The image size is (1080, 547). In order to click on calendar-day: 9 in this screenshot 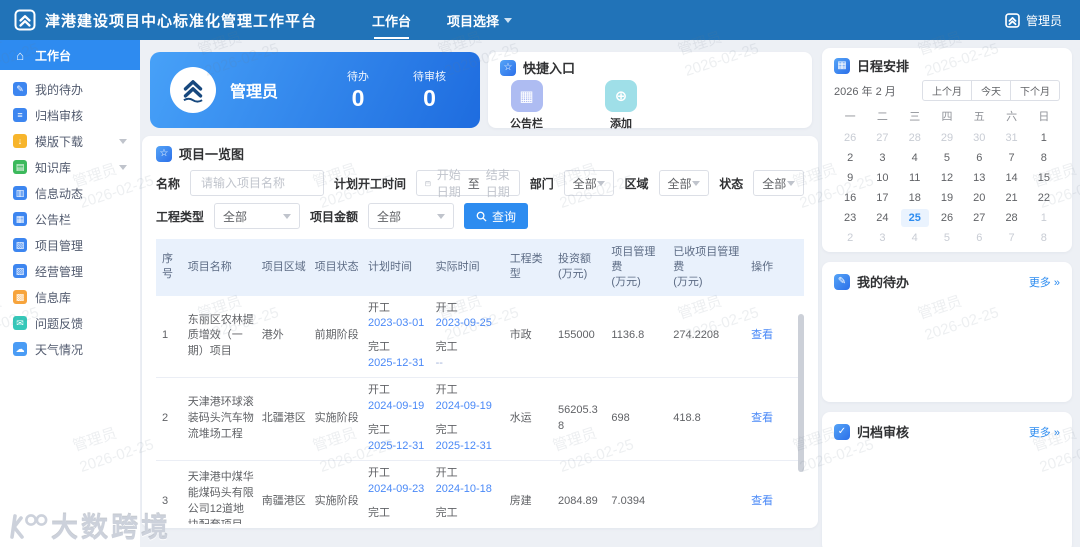, I will do `click(850, 178)`.